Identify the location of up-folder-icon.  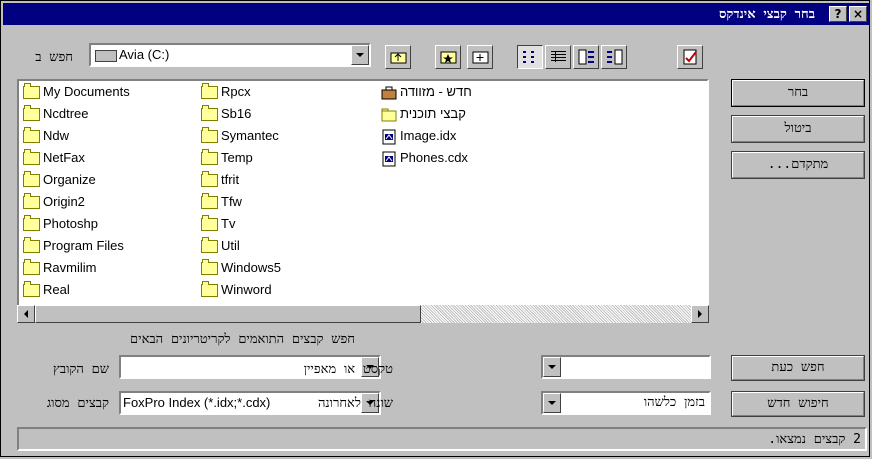
(398, 58).